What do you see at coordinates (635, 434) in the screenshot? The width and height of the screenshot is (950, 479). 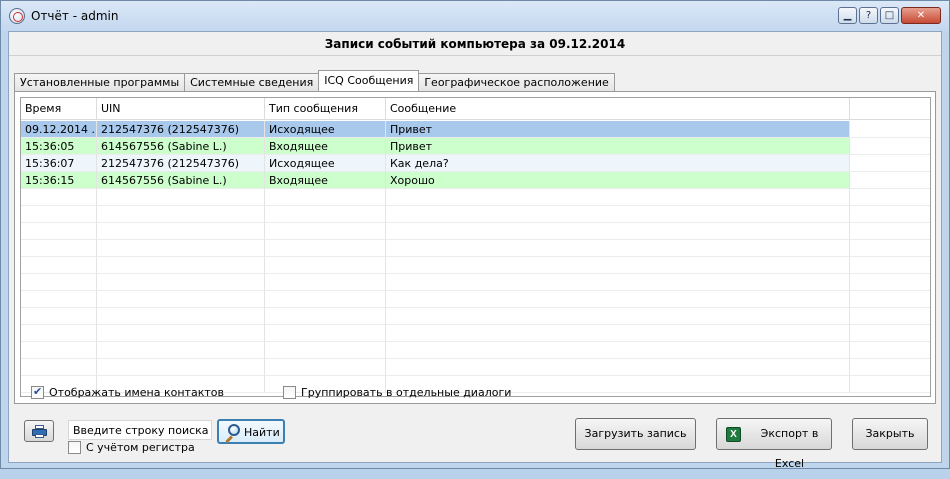 I see `load-record-button: Загрузить запись` at bounding box center [635, 434].